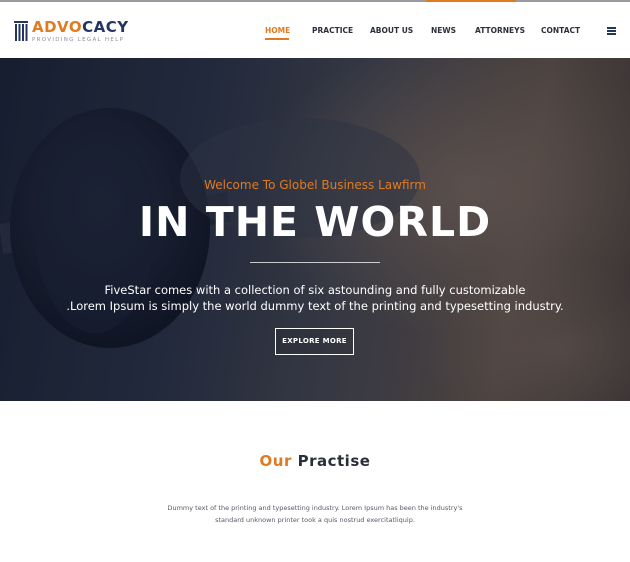  What do you see at coordinates (611, 31) in the screenshot?
I see `hamburger-icon` at bounding box center [611, 31].